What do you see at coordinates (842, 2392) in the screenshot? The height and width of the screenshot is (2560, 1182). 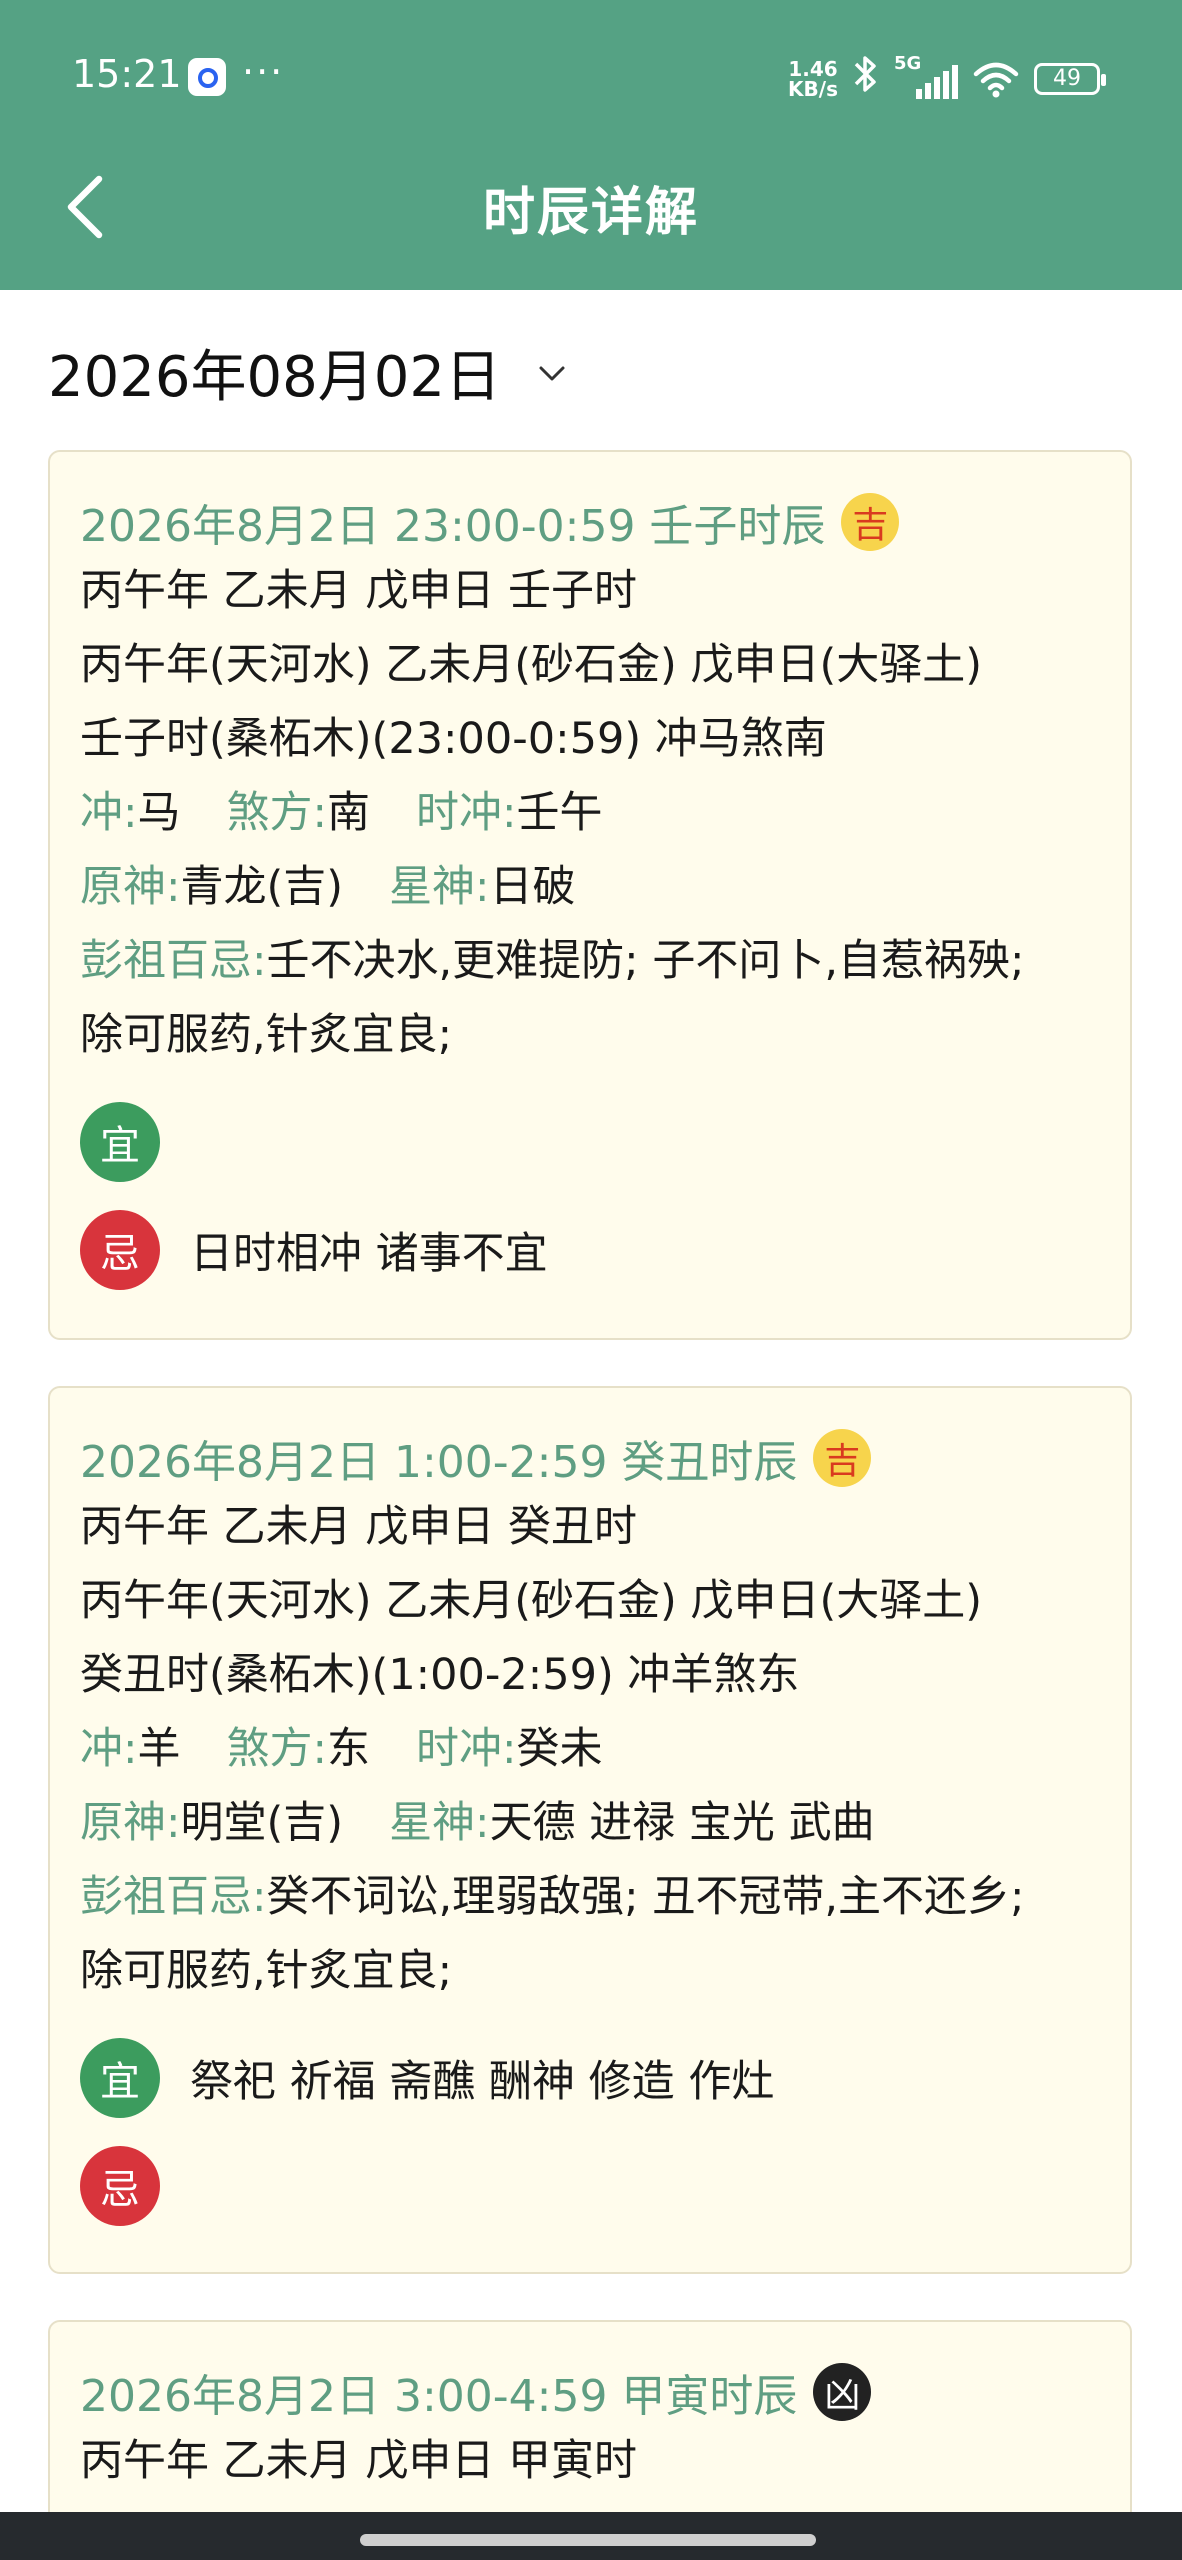 I see `luck-badge: 凶` at bounding box center [842, 2392].